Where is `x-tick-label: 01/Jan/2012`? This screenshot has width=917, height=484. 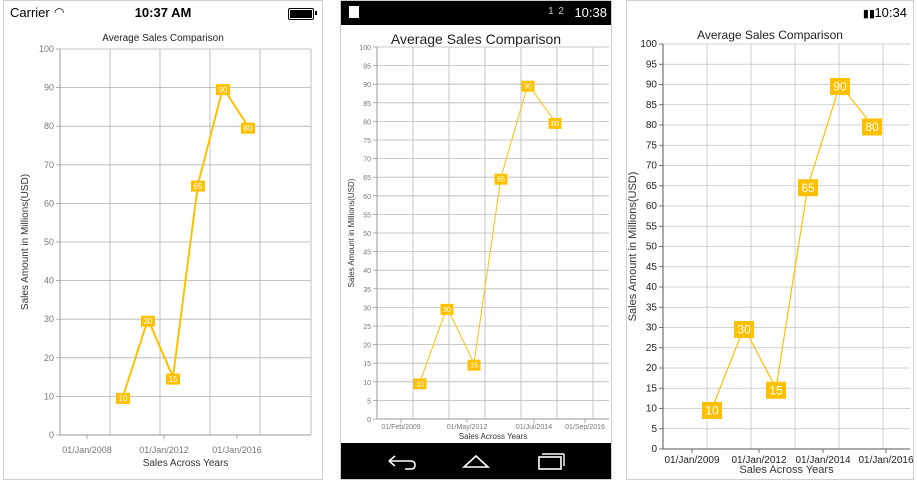
x-tick-label: 01/Jan/2012 is located at coordinates (164, 450).